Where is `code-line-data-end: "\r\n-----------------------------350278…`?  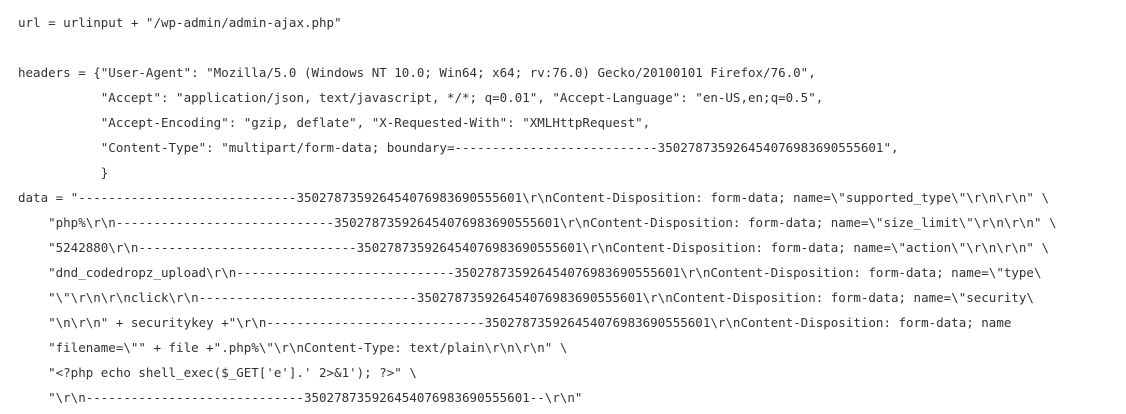
code-line-data-end: "\r\n-----------------------------350278… is located at coordinates (300, 397).